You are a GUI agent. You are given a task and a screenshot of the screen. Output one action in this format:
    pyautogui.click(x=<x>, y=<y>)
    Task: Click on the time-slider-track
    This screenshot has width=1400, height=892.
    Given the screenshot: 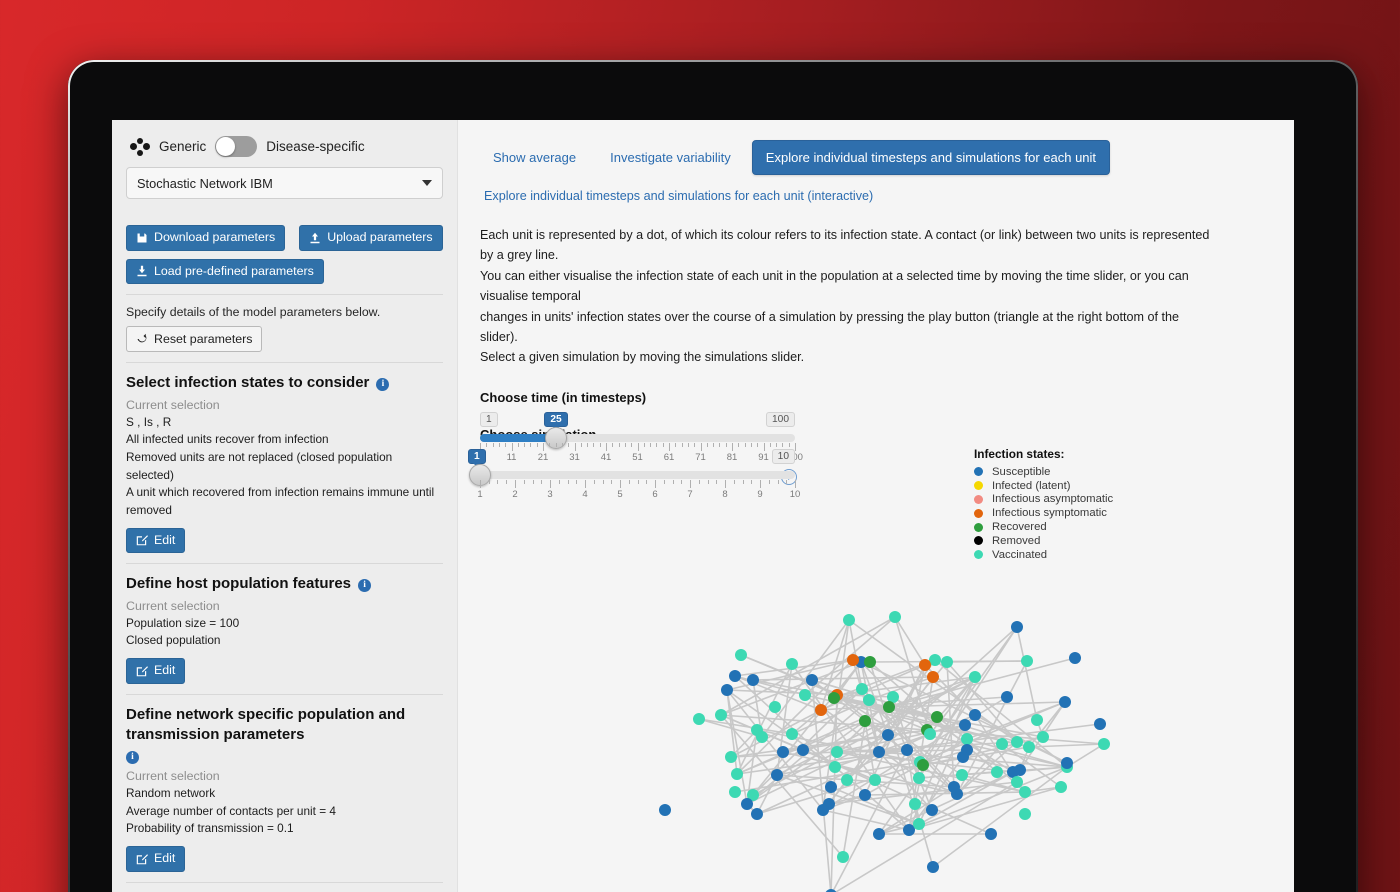 What is the action you would take?
    pyautogui.click(x=637, y=437)
    